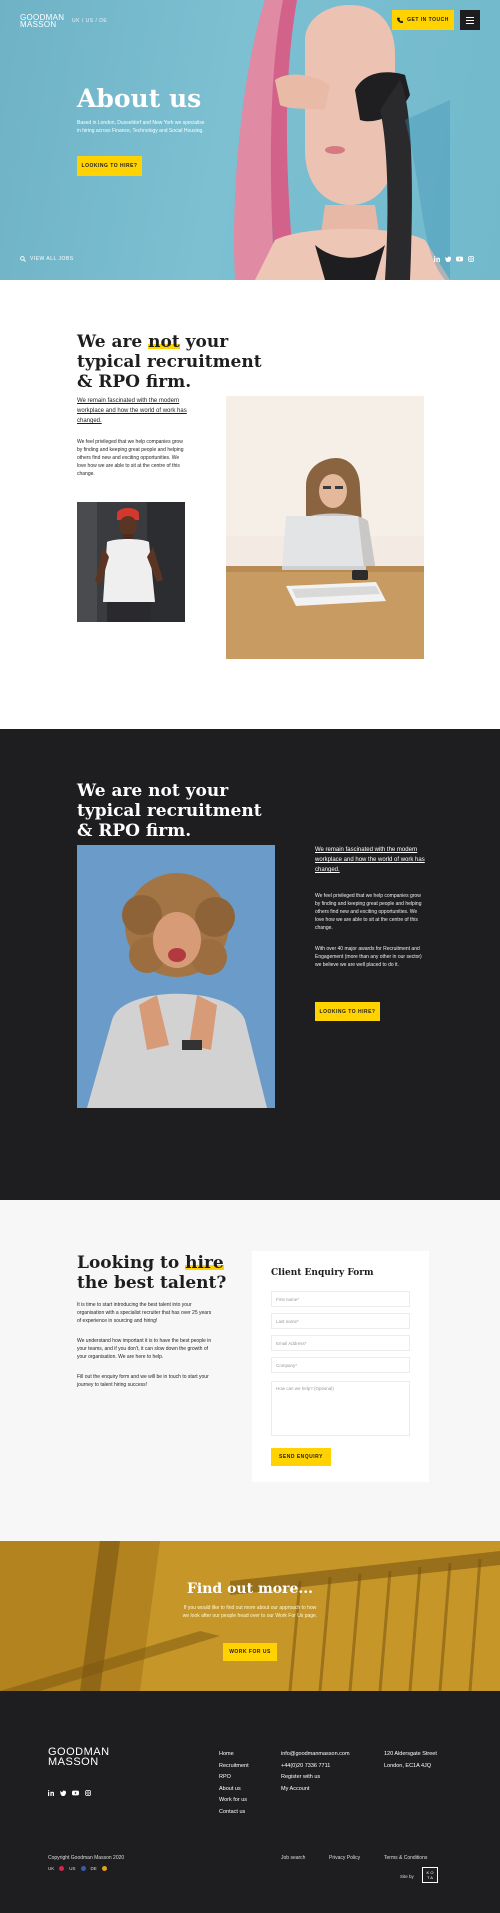 The width and height of the screenshot is (500, 1913). Describe the element at coordinates (470, 20) in the screenshot. I see `menu-button` at that location.